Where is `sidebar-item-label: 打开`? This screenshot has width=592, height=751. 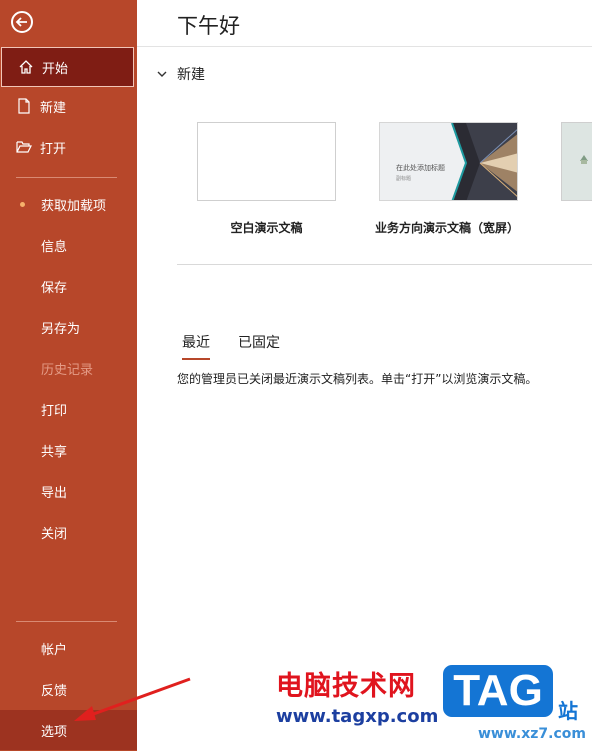 sidebar-item-label: 打开 is located at coordinates (53, 149).